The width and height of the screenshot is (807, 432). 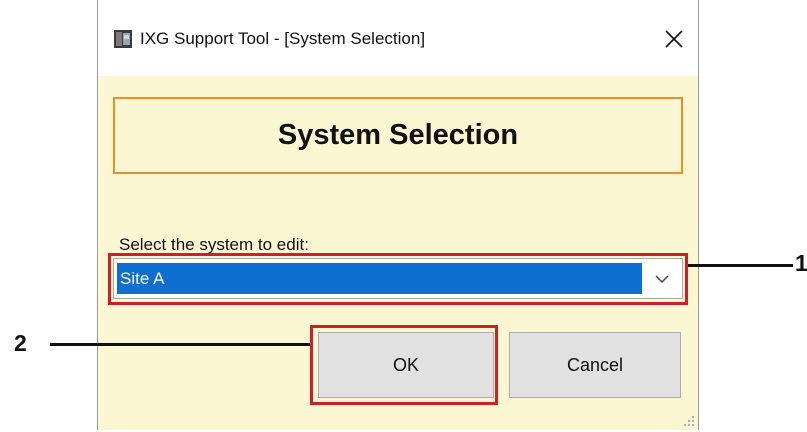 What do you see at coordinates (214, 244) in the screenshot?
I see `system-select-label: Select the system to edit:` at bounding box center [214, 244].